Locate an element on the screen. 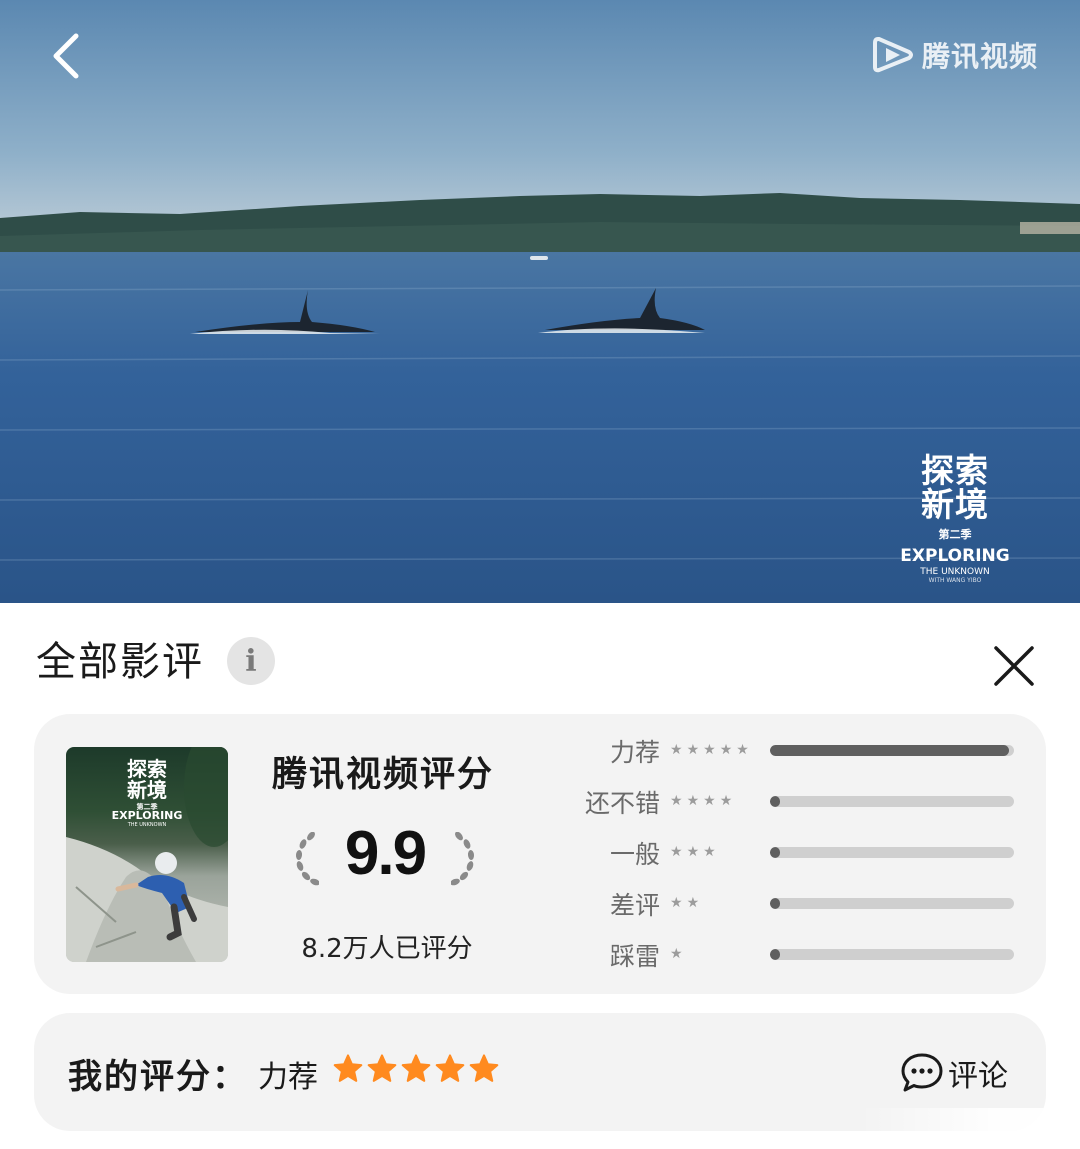  poster-image: 探索 新境 第二季 EXPLORING THE UNKNOWN is located at coordinates (147, 854).